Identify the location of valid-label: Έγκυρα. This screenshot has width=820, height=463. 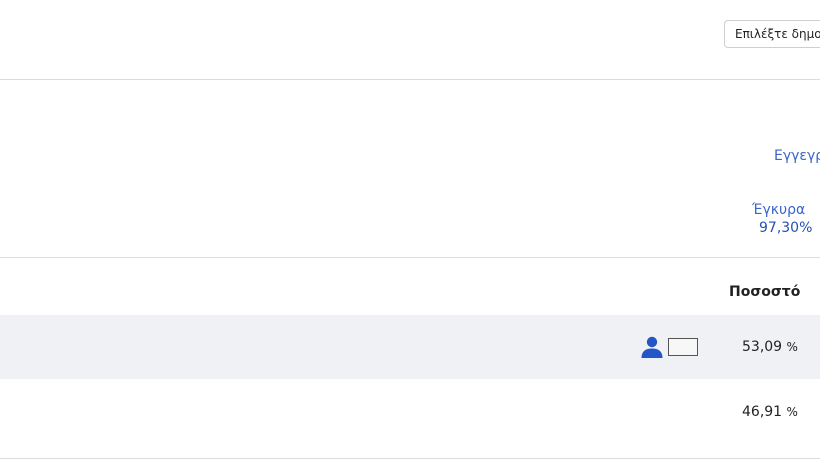
(786, 210).